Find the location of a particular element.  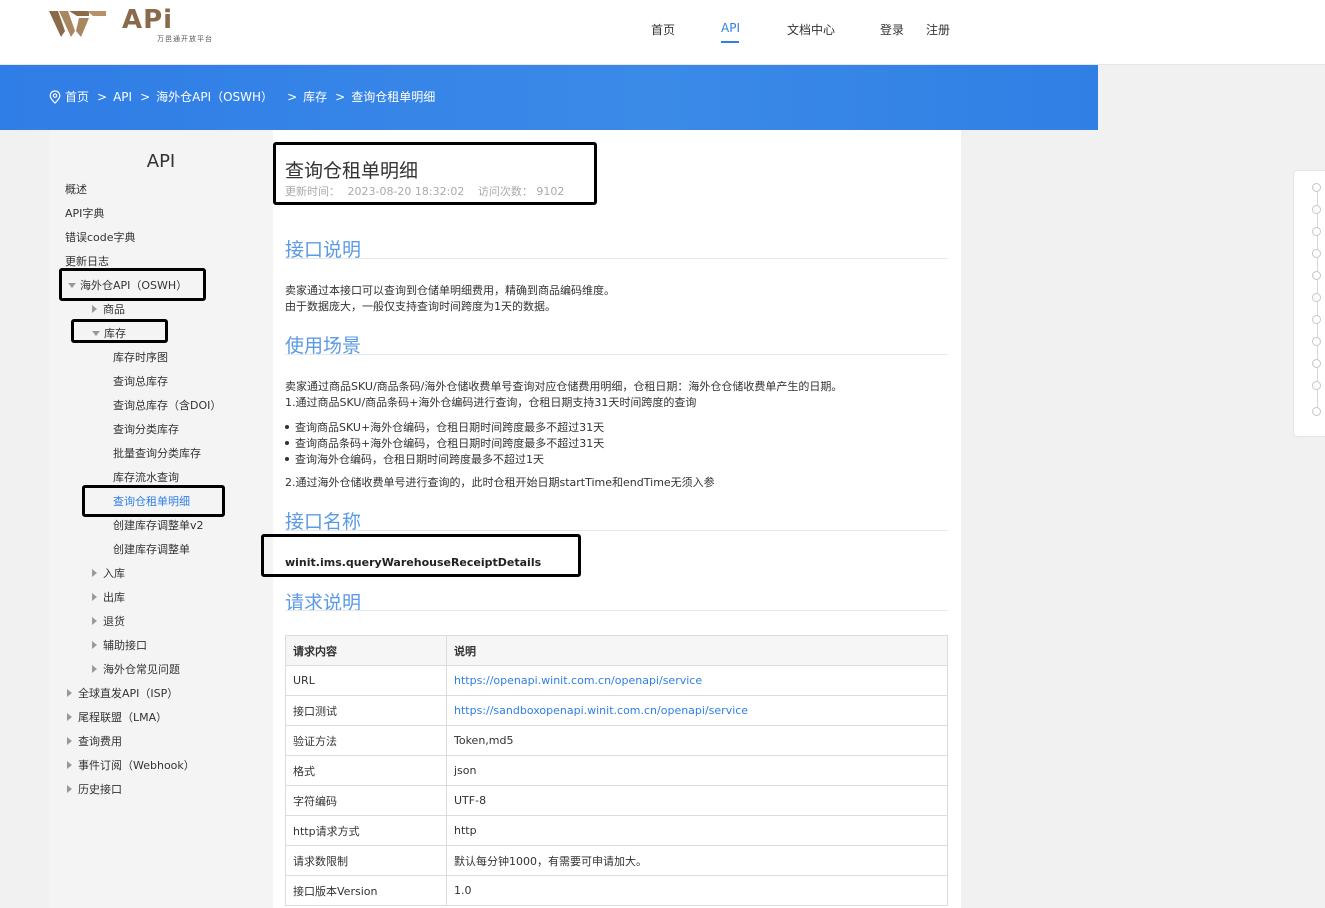

table-row: 请求数限制 默认每分钟1000，有需要可申请加大。 is located at coordinates (616, 860).